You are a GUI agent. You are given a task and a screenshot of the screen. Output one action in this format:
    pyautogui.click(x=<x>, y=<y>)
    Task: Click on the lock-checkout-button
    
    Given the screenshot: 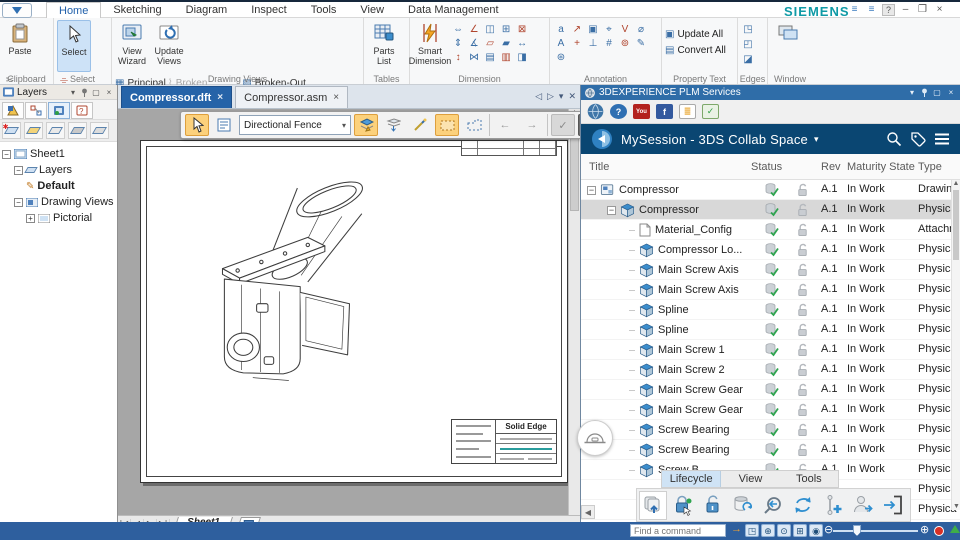 What is the action you would take?
    pyautogui.click(x=683, y=505)
    